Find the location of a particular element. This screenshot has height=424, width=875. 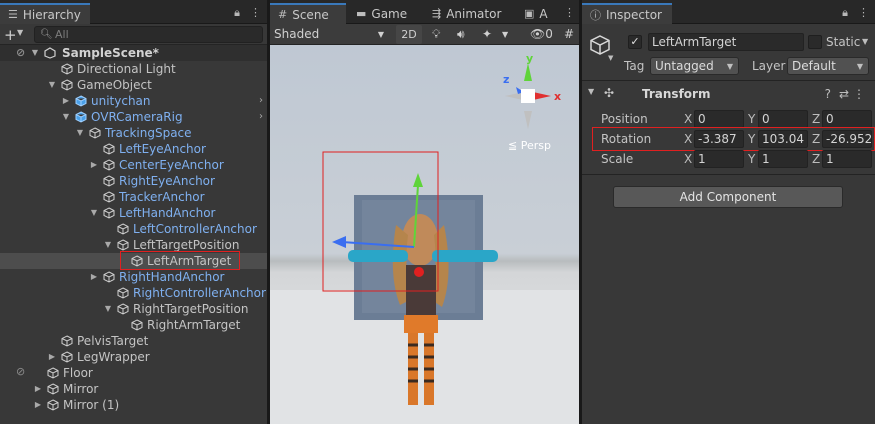

position-y-field: 0 is located at coordinates (783, 119).